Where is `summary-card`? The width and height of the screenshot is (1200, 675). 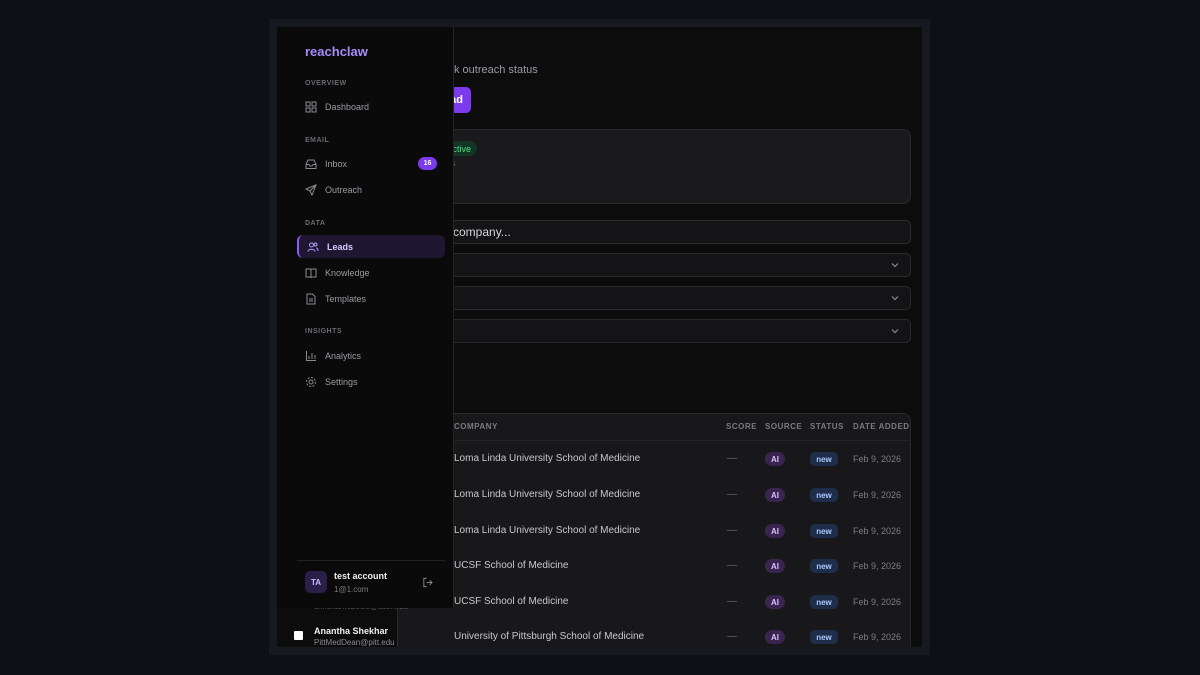 summary-card is located at coordinates (654, 166).